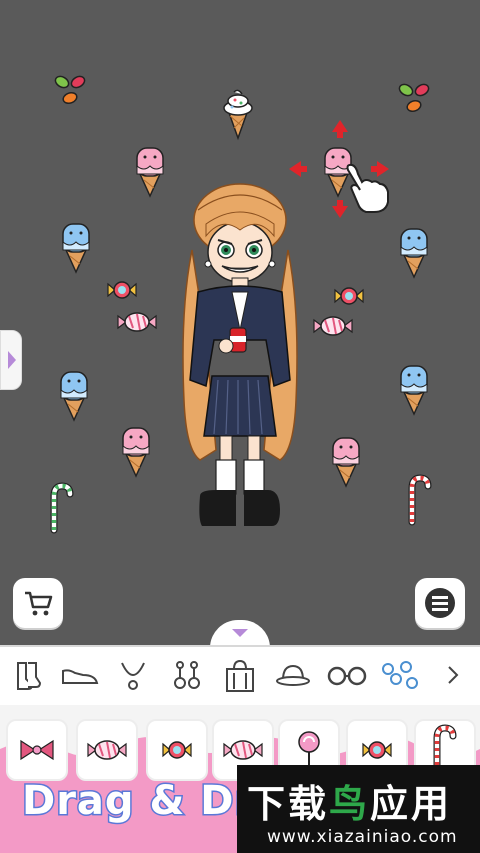 The image size is (480, 853). I want to click on category-more, so click(453, 676).